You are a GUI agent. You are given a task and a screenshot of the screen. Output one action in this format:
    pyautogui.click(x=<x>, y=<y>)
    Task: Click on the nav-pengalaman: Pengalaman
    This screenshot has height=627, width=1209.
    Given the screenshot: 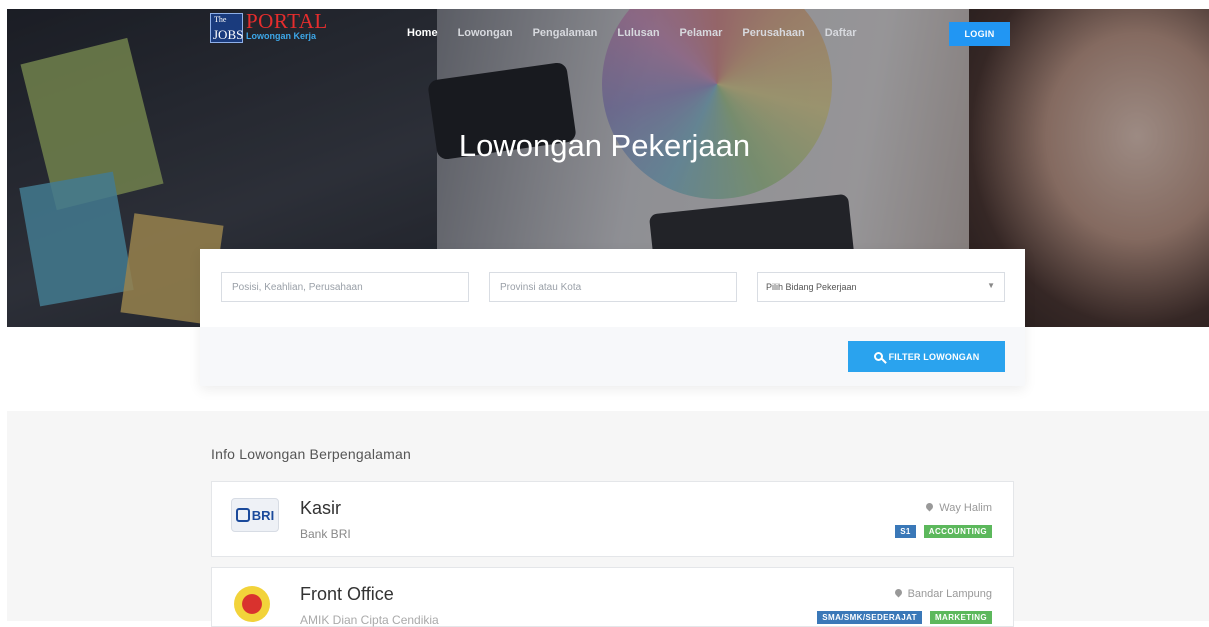 What is the action you would take?
    pyautogui.click(x=565, y=33)
    